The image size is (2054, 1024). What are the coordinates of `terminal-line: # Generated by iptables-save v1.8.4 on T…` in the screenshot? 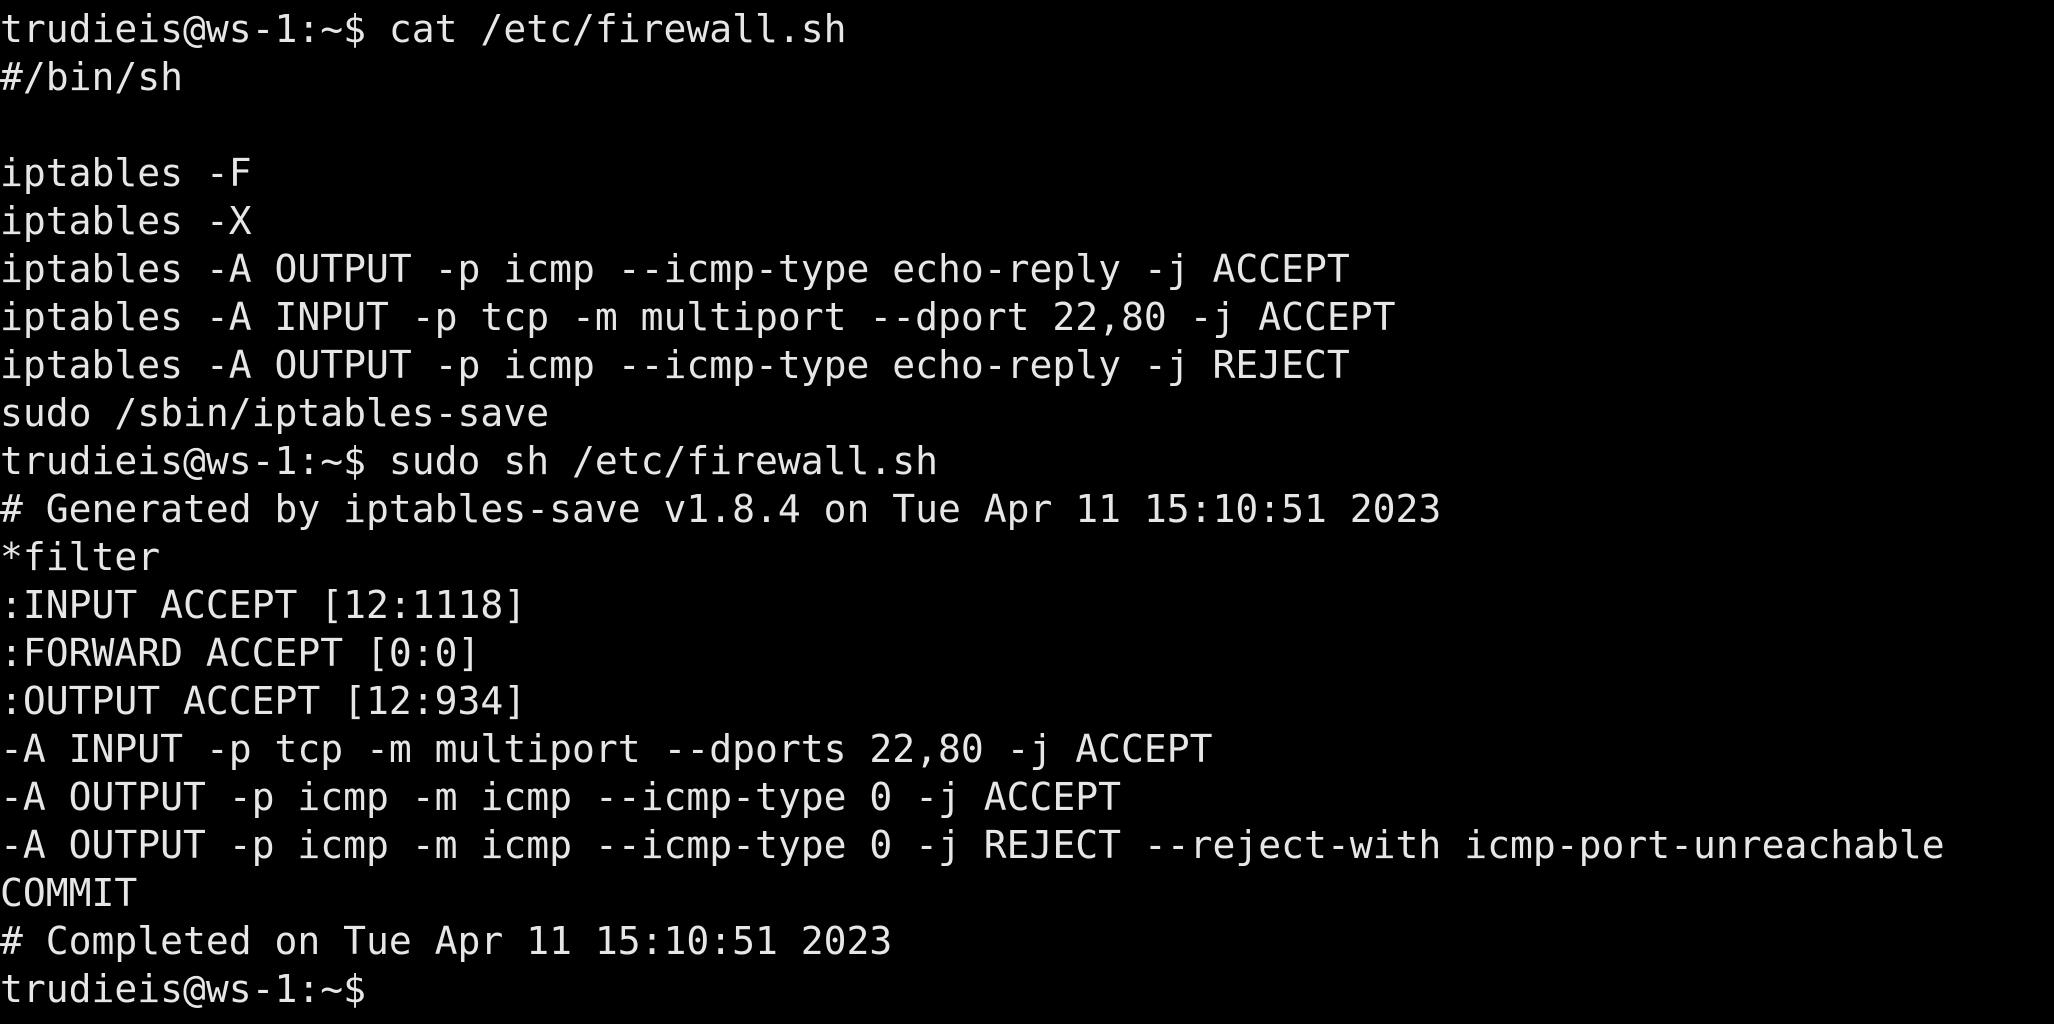 It's located at (721, 509).